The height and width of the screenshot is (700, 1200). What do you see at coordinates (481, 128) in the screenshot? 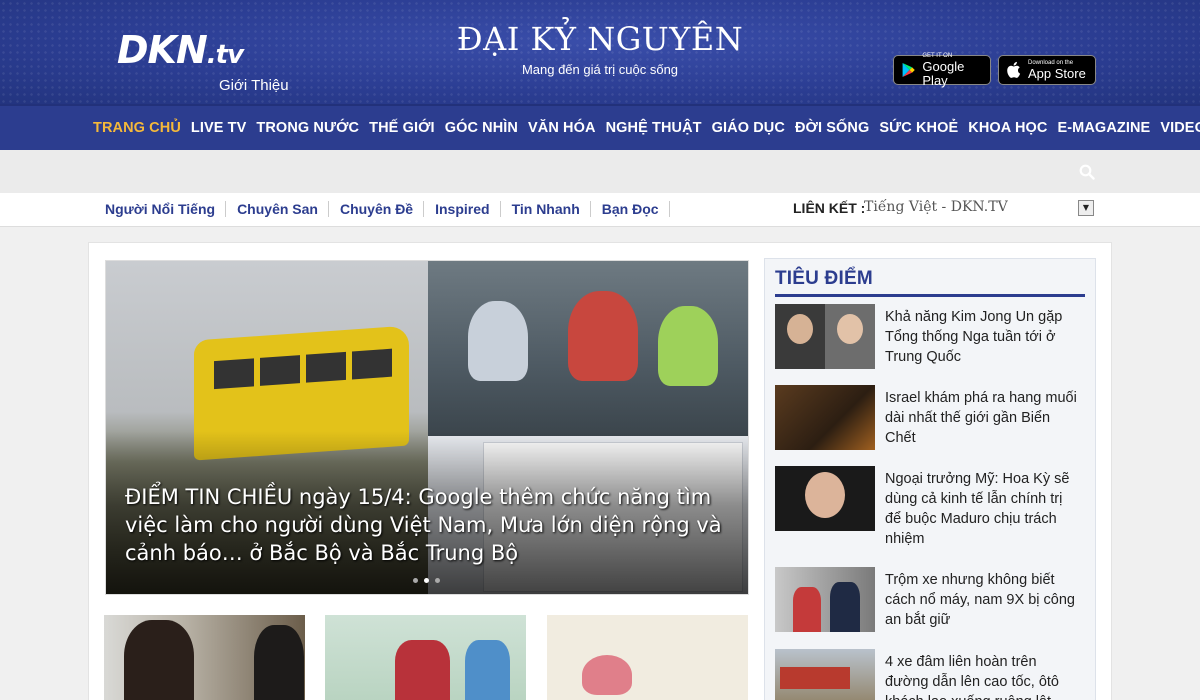
I see `nav-item-goc-nhin: GÓC NHÌN` at bounding box center [481, 128].